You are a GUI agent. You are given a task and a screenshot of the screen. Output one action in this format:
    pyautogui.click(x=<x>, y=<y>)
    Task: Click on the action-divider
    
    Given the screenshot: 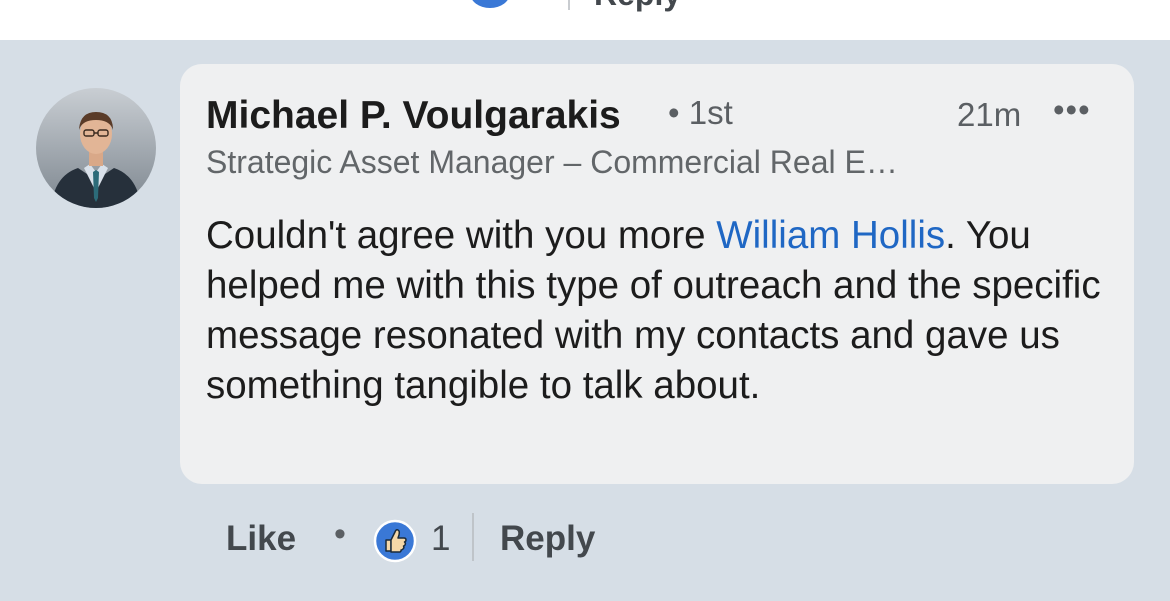 What is the action you would take?
    pyautogui.click(x=473, y=537)
    